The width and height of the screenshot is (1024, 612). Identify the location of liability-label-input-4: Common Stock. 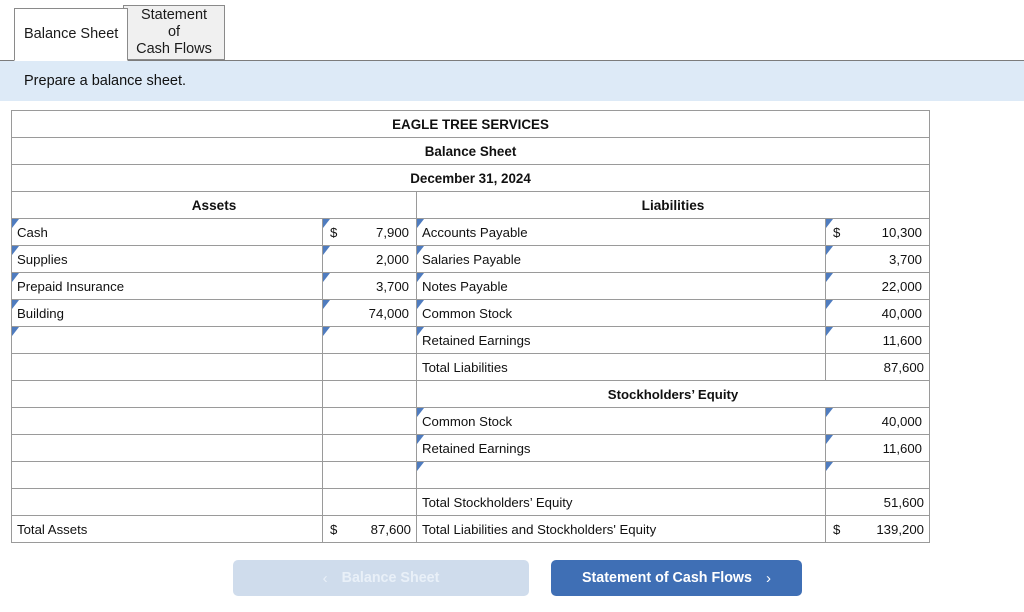
(621, 313).